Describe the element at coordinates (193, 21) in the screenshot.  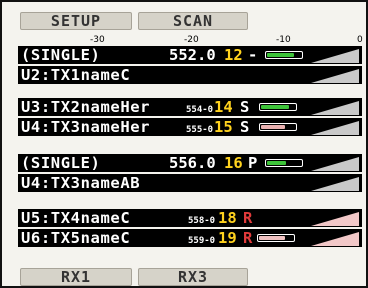
I see `tab-scan: SCAN` at that location.